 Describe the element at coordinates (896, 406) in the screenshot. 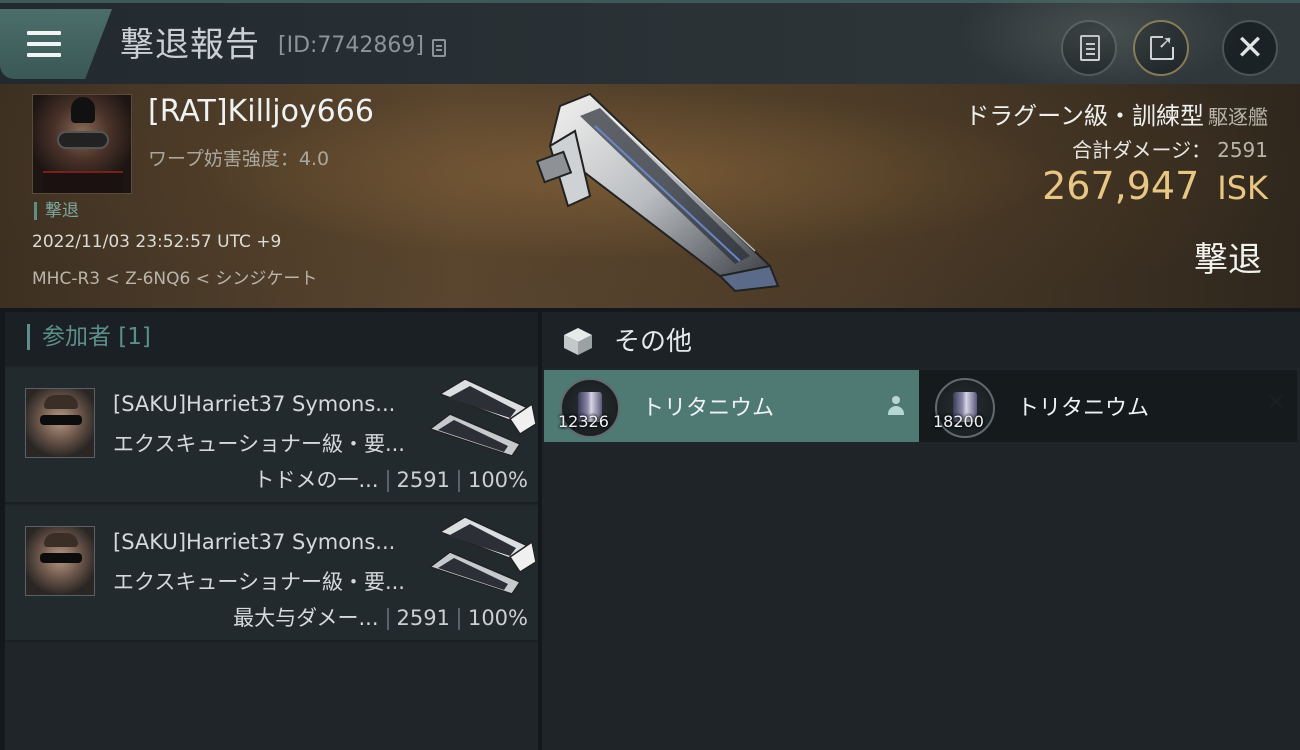

I see `person-icon` at that location.